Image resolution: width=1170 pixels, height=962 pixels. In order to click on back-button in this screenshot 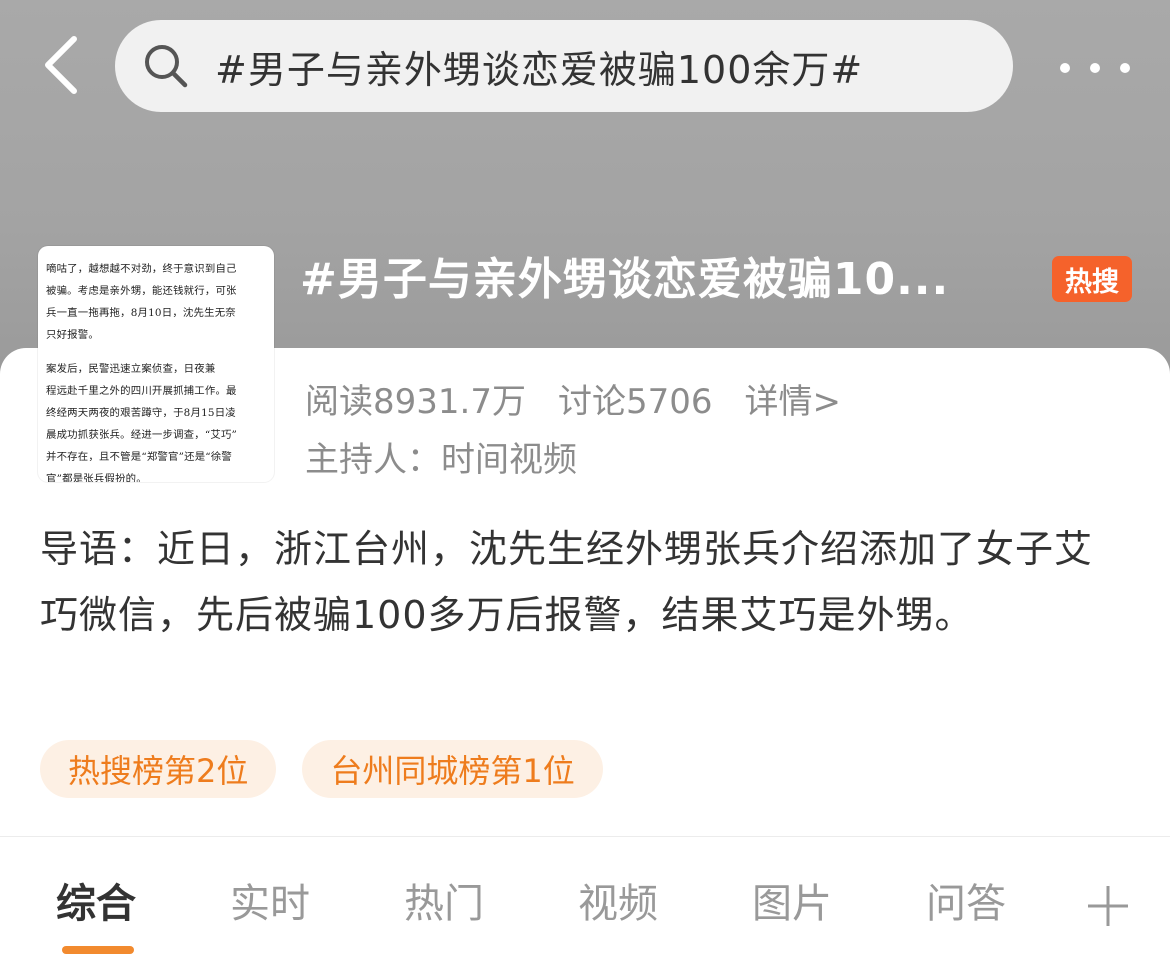, I will do `click(60, 65)`.